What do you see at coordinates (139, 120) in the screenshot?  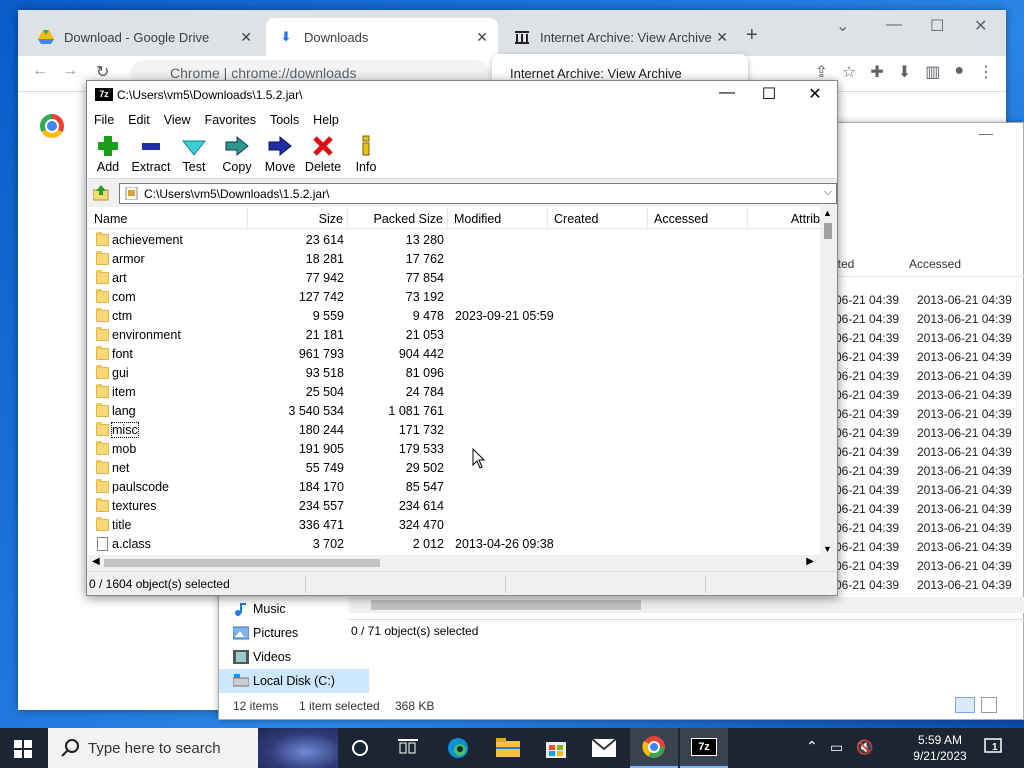 I see `menu-edit: Edit` at bounding box center [139, 120].